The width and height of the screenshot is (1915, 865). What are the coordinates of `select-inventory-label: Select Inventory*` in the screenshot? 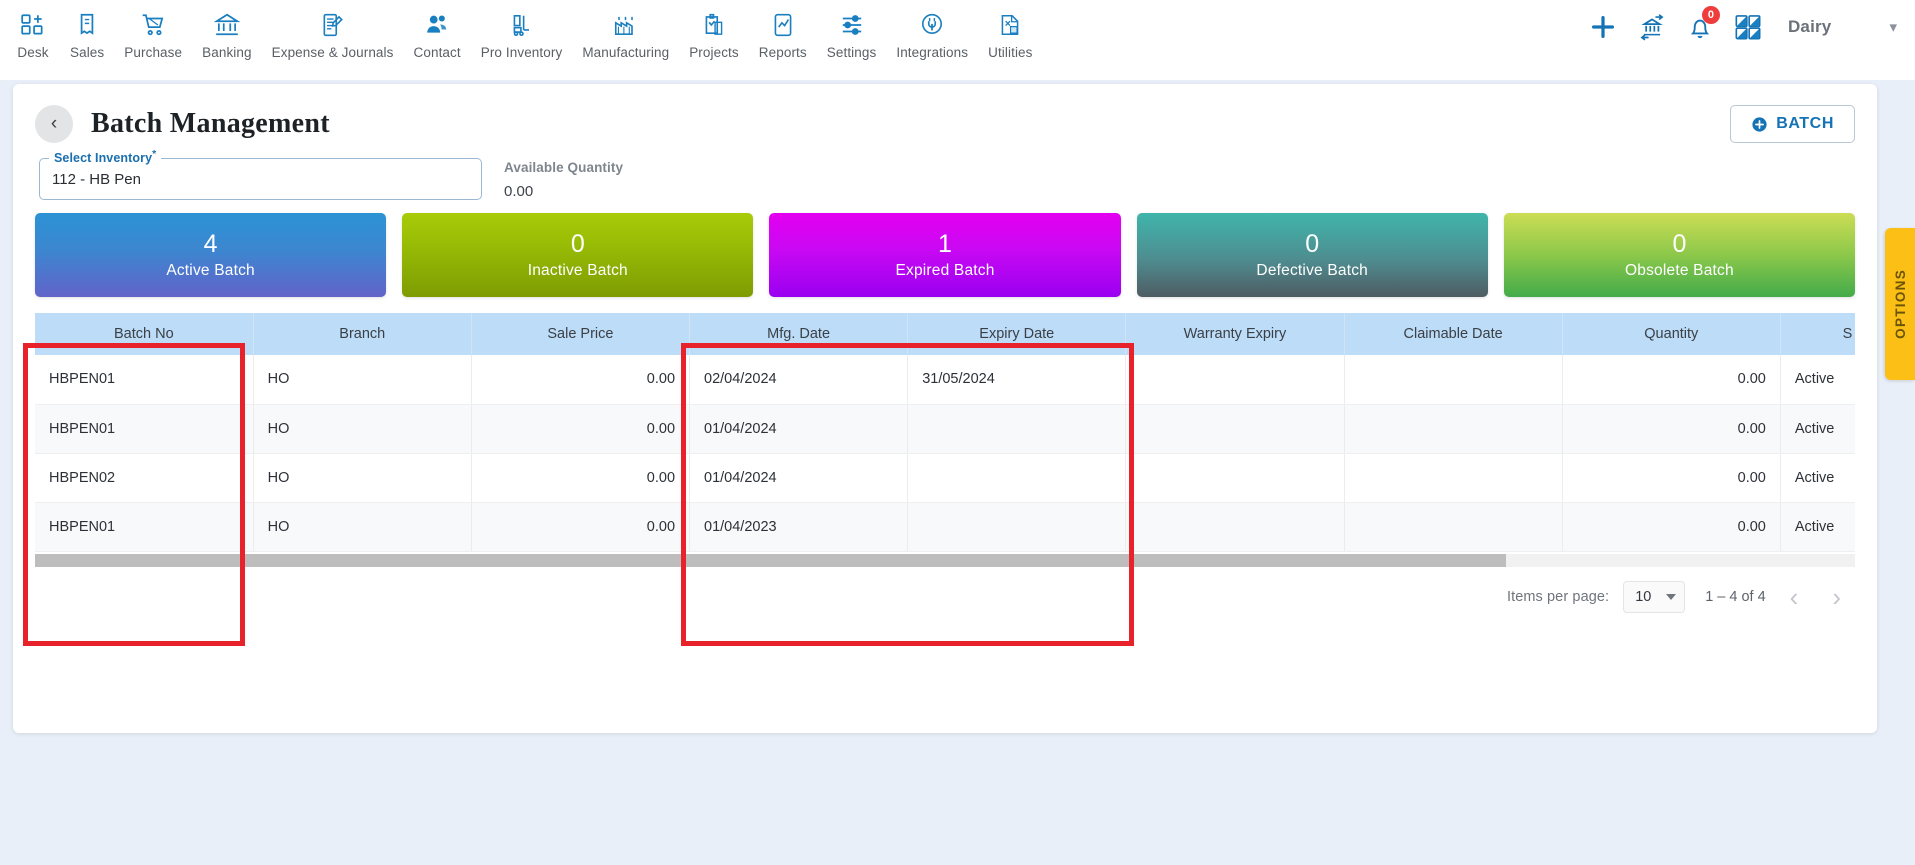 It's located at (105, 157).